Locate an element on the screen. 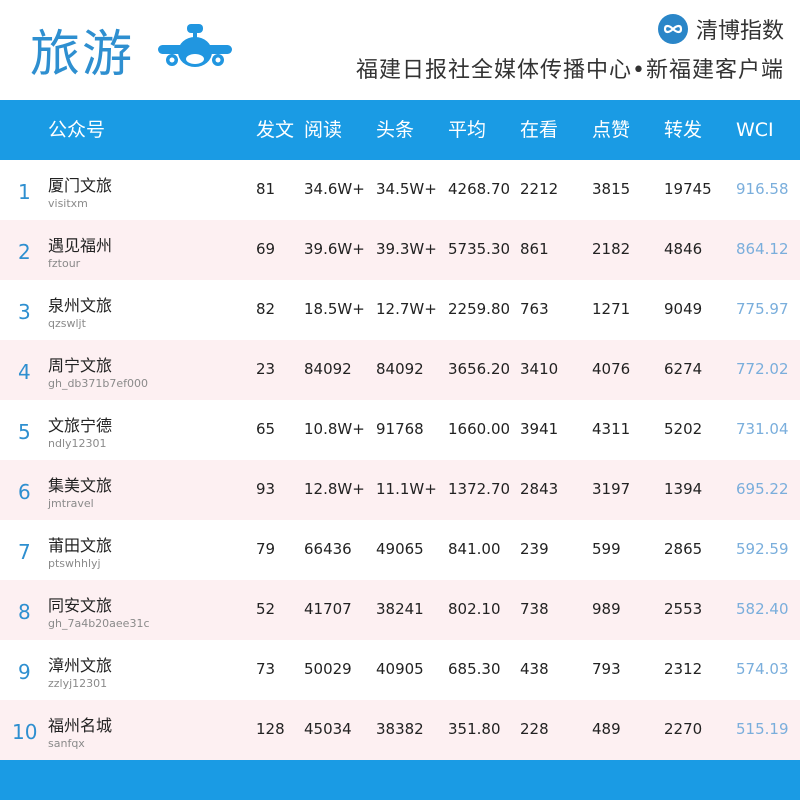 The image size is (800, 800). reads-cell: 10.8W+ is located at coordinates (334, 429).